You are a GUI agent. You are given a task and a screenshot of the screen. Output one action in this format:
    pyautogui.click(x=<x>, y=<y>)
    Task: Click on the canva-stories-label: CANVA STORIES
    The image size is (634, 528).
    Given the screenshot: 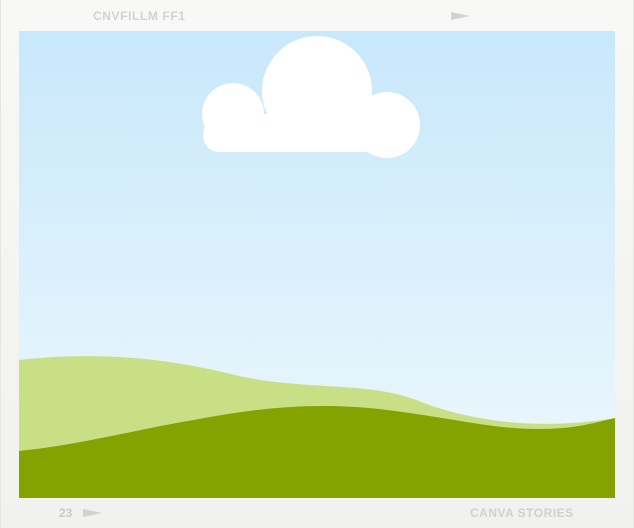 What is the action you would take?
    pyautogui.click(x=522, y=513)
    